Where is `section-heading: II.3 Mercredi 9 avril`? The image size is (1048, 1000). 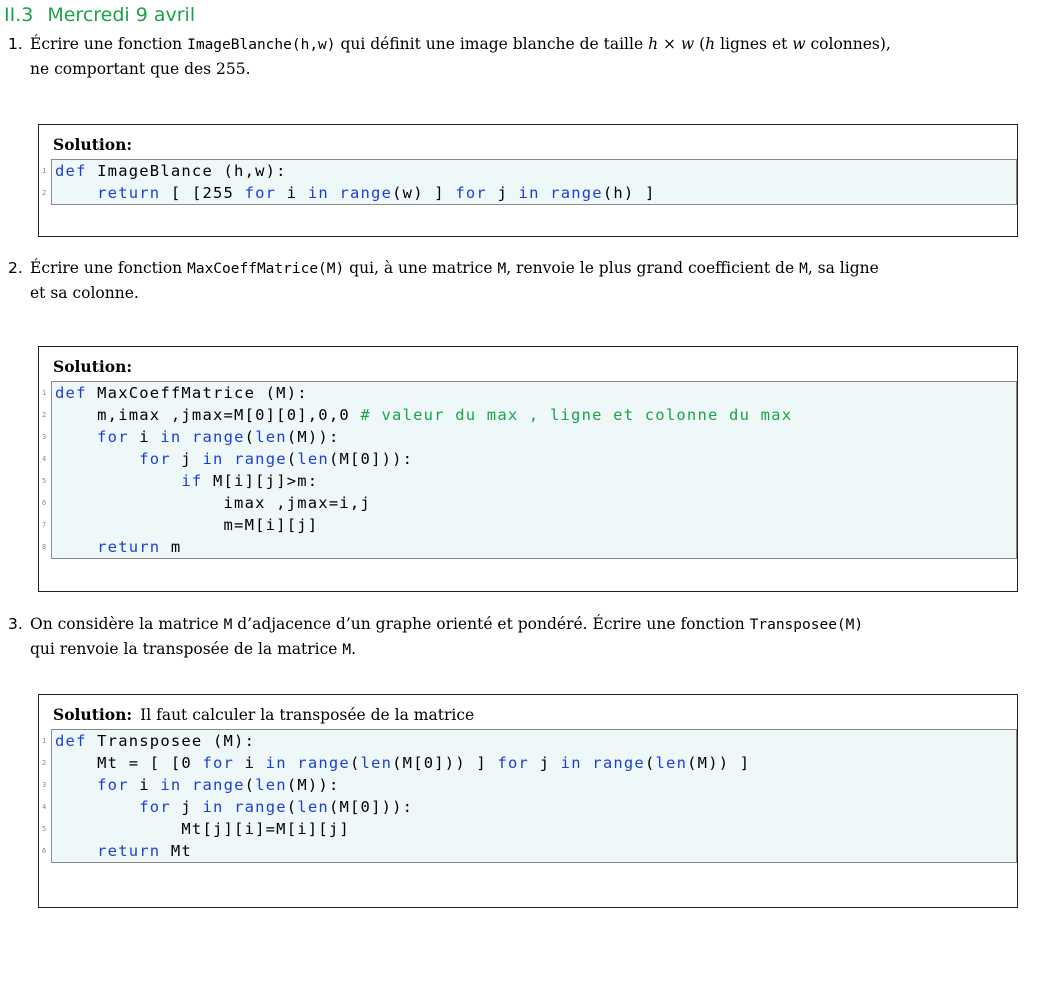
section-heading: II.3 Mercredi 9 avril is located at coordinates (99, 15).